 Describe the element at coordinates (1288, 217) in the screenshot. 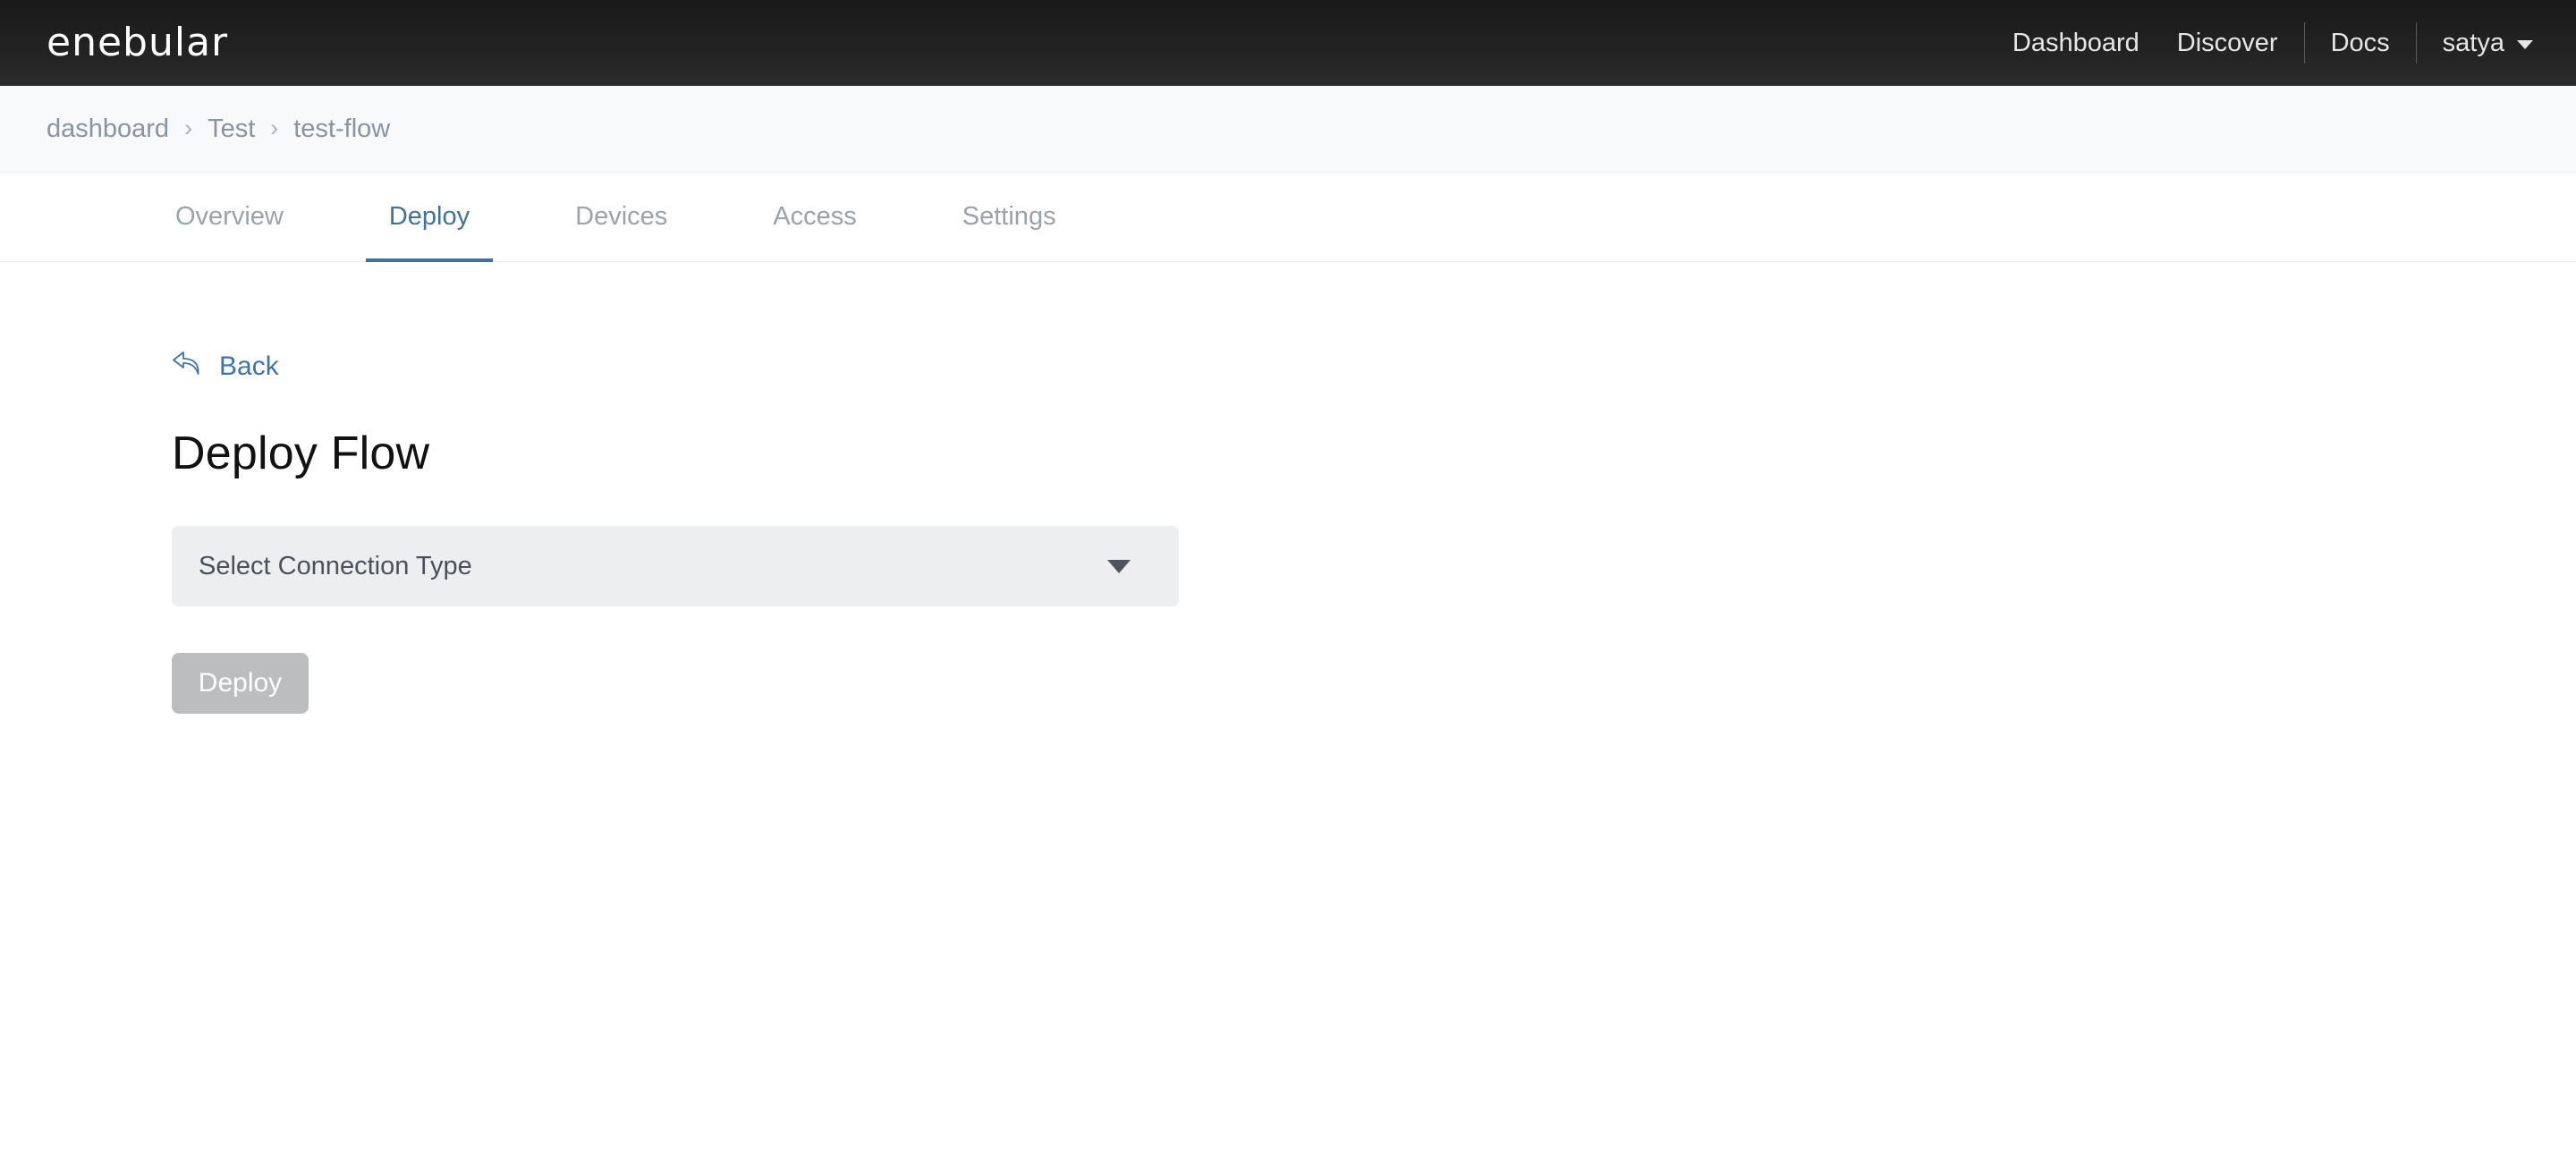

I see `project-tab-bar: Overview Deploy Devices Access Settings` at that location.